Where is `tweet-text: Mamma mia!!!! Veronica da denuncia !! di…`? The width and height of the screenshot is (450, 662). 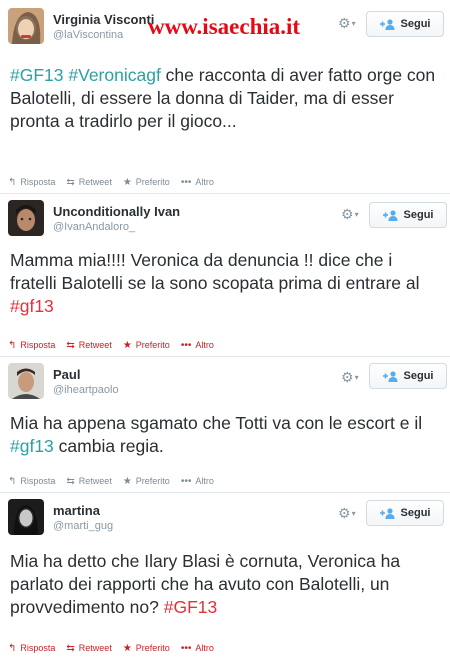
tweet-text: Mamma mia!!!! Veronica da denuncia !! di… is located at coordinates (225, 283).